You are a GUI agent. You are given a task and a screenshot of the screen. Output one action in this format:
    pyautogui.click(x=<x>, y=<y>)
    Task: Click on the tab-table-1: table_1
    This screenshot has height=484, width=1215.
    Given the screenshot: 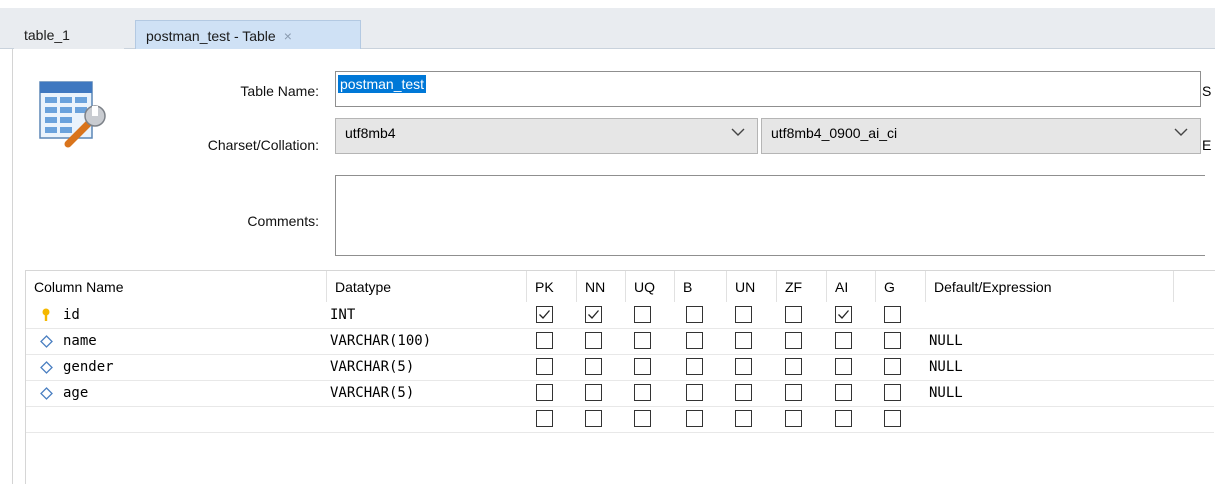 What is the action you would take?
    pyautogui.click(x=69, y=34)
    